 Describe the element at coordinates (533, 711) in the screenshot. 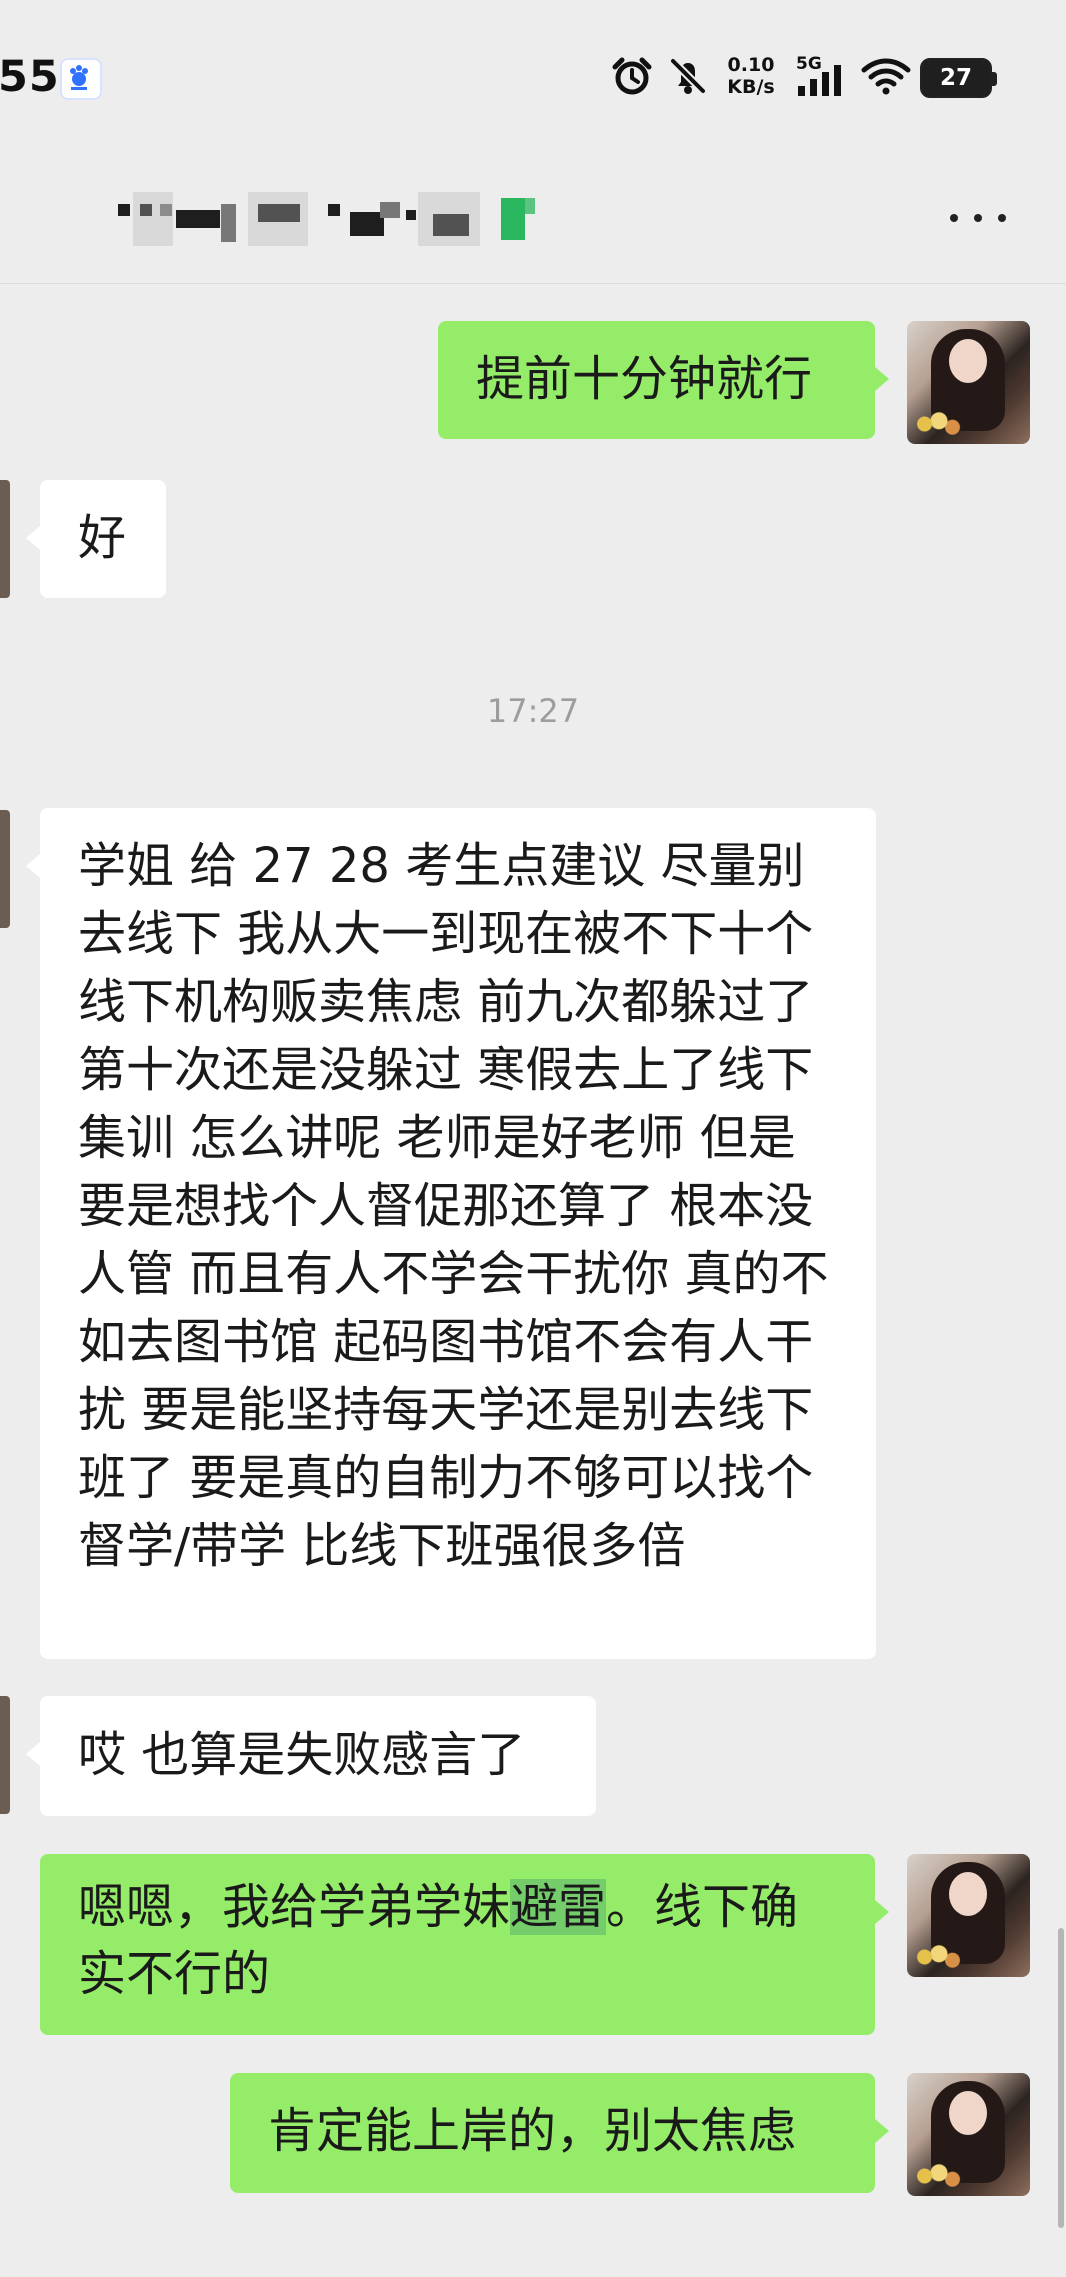

I see `message-timestamp: 17:27` at that location.